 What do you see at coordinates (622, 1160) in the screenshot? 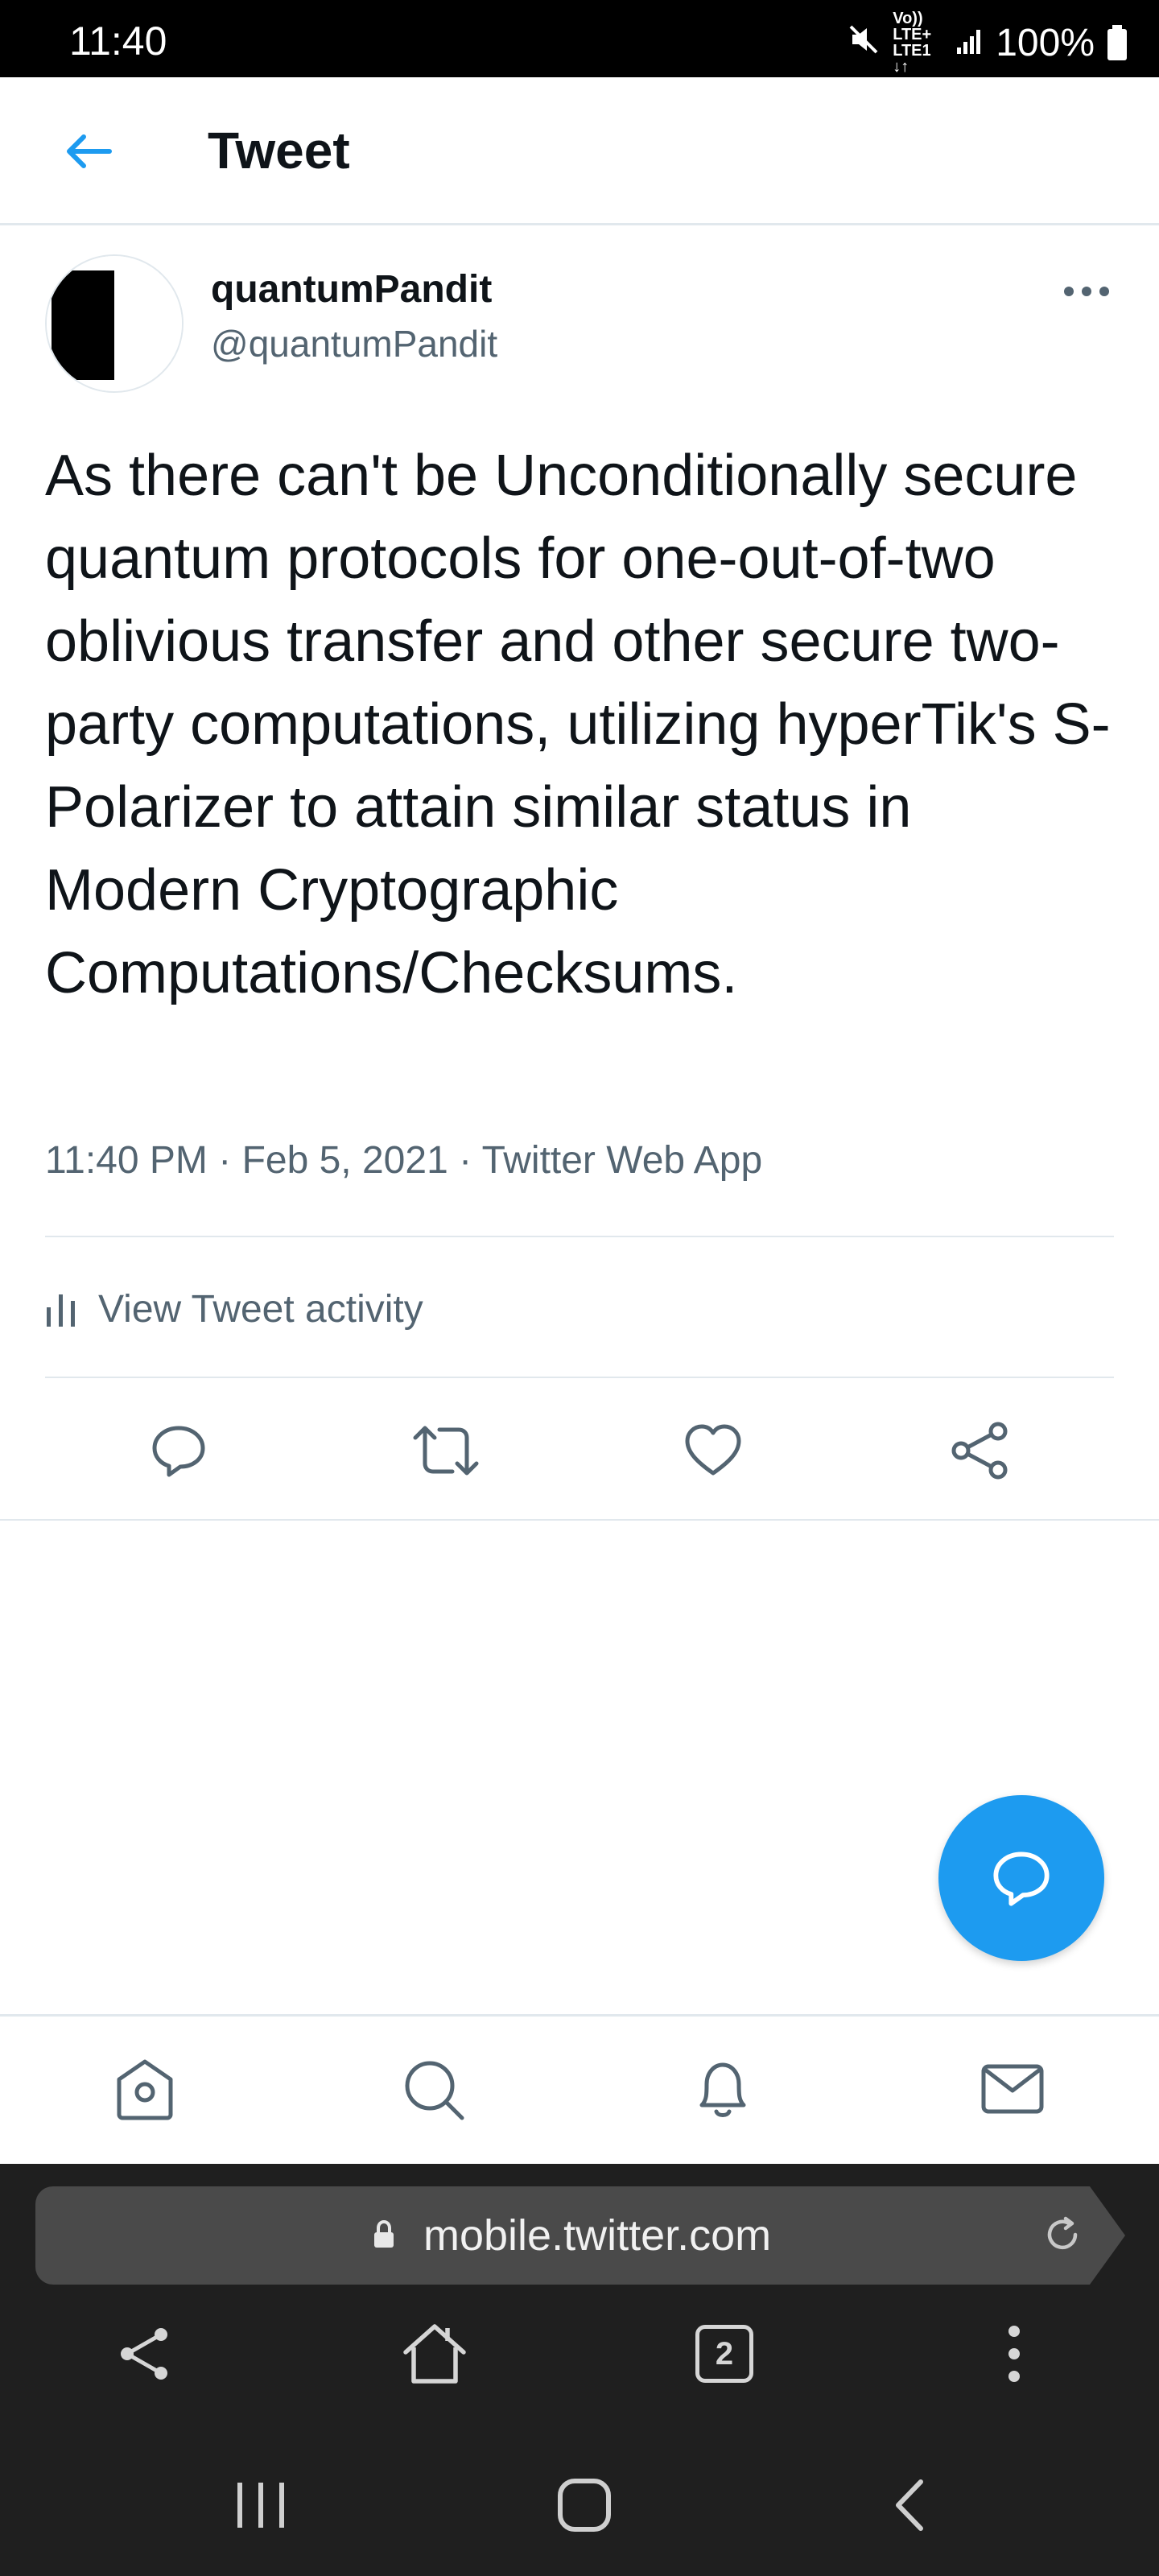
I see `tweet-source: Twitter Web App` at bounding box center [622, 1160].